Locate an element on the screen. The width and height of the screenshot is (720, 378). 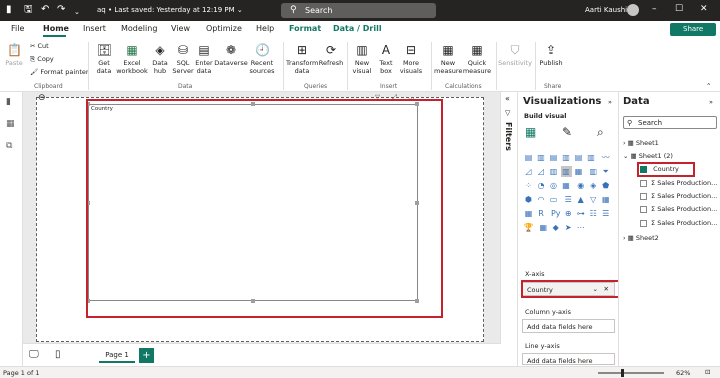
ribbon-chart-icon: ▦ is located at coordinates (578, 171).